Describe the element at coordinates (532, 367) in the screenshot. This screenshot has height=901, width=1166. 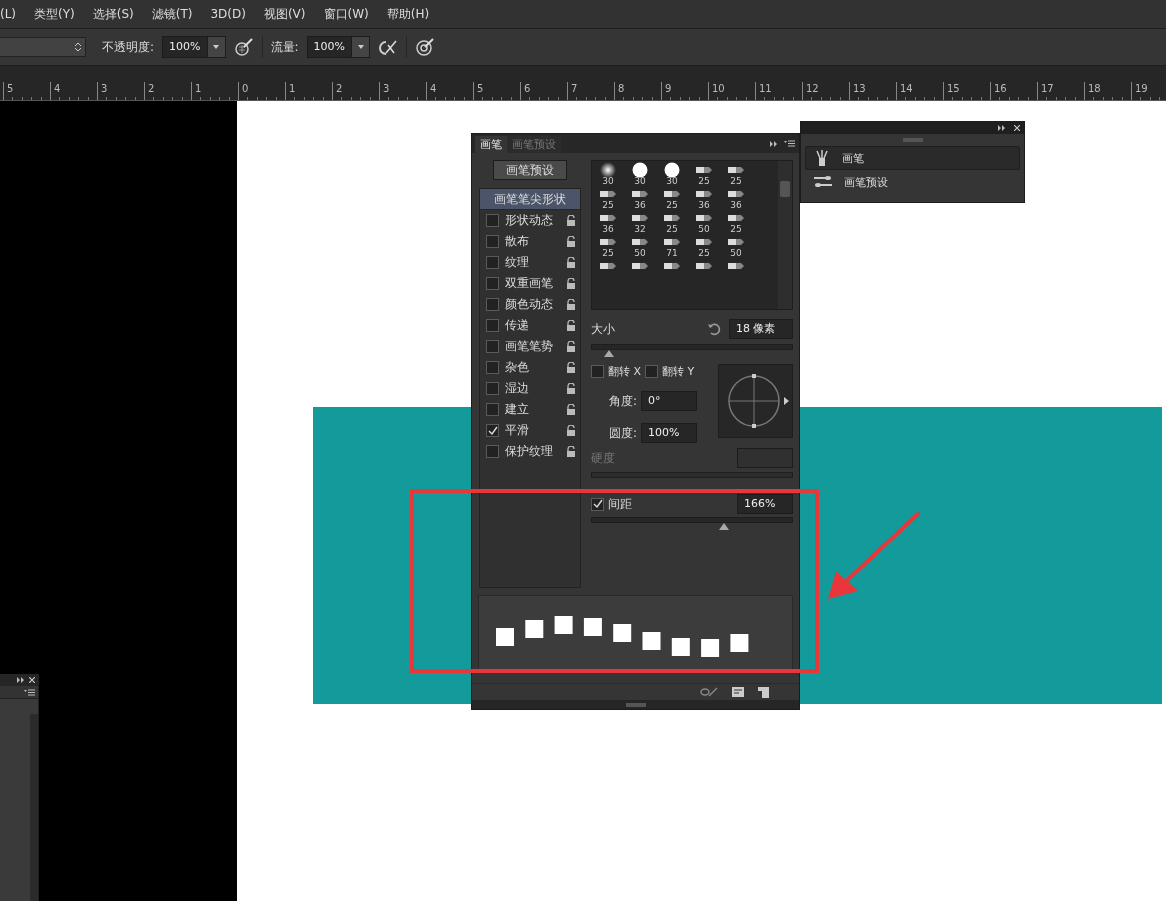
I see `option-label: 杂色` at that location.